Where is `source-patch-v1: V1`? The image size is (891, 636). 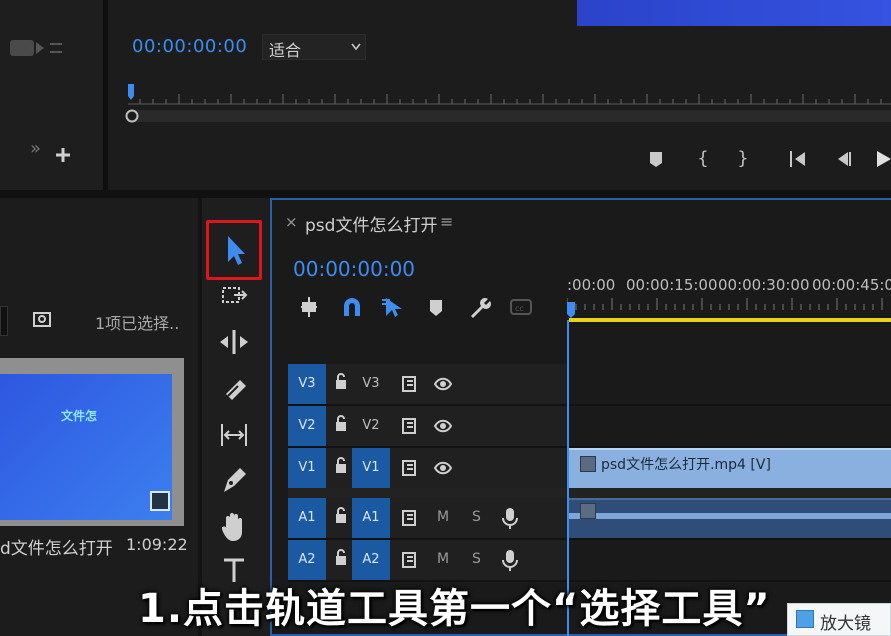 source-patch-v1: V1 is located at coordinates (307, 468).